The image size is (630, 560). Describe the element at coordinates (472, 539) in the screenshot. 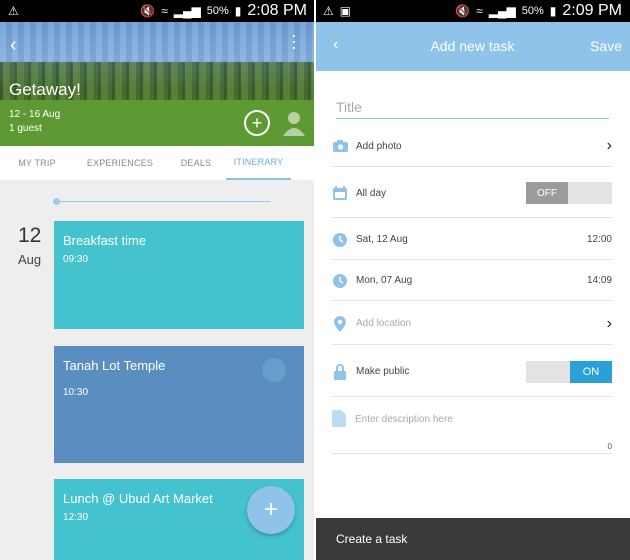

I see `create-task-button: Create a task` at that location.